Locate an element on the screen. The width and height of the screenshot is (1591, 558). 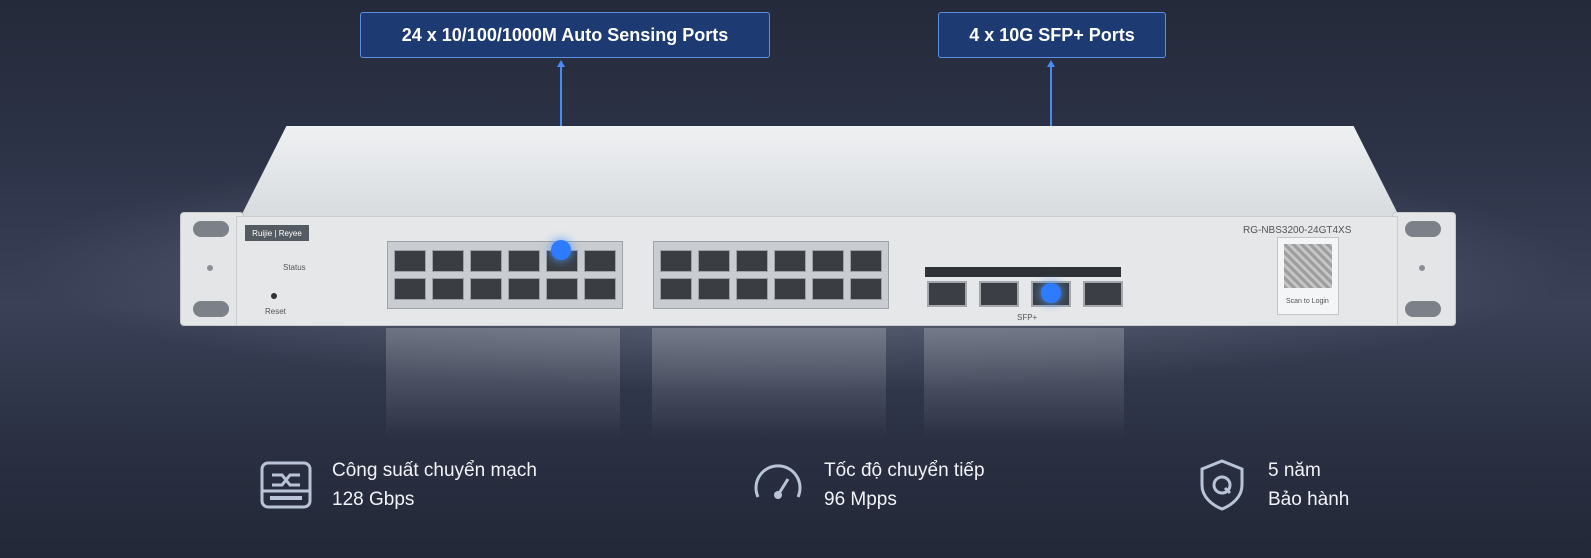
callout-sfp-ports: 4 x 10G SFP+ Ports is located at coordinates (1052, 35).